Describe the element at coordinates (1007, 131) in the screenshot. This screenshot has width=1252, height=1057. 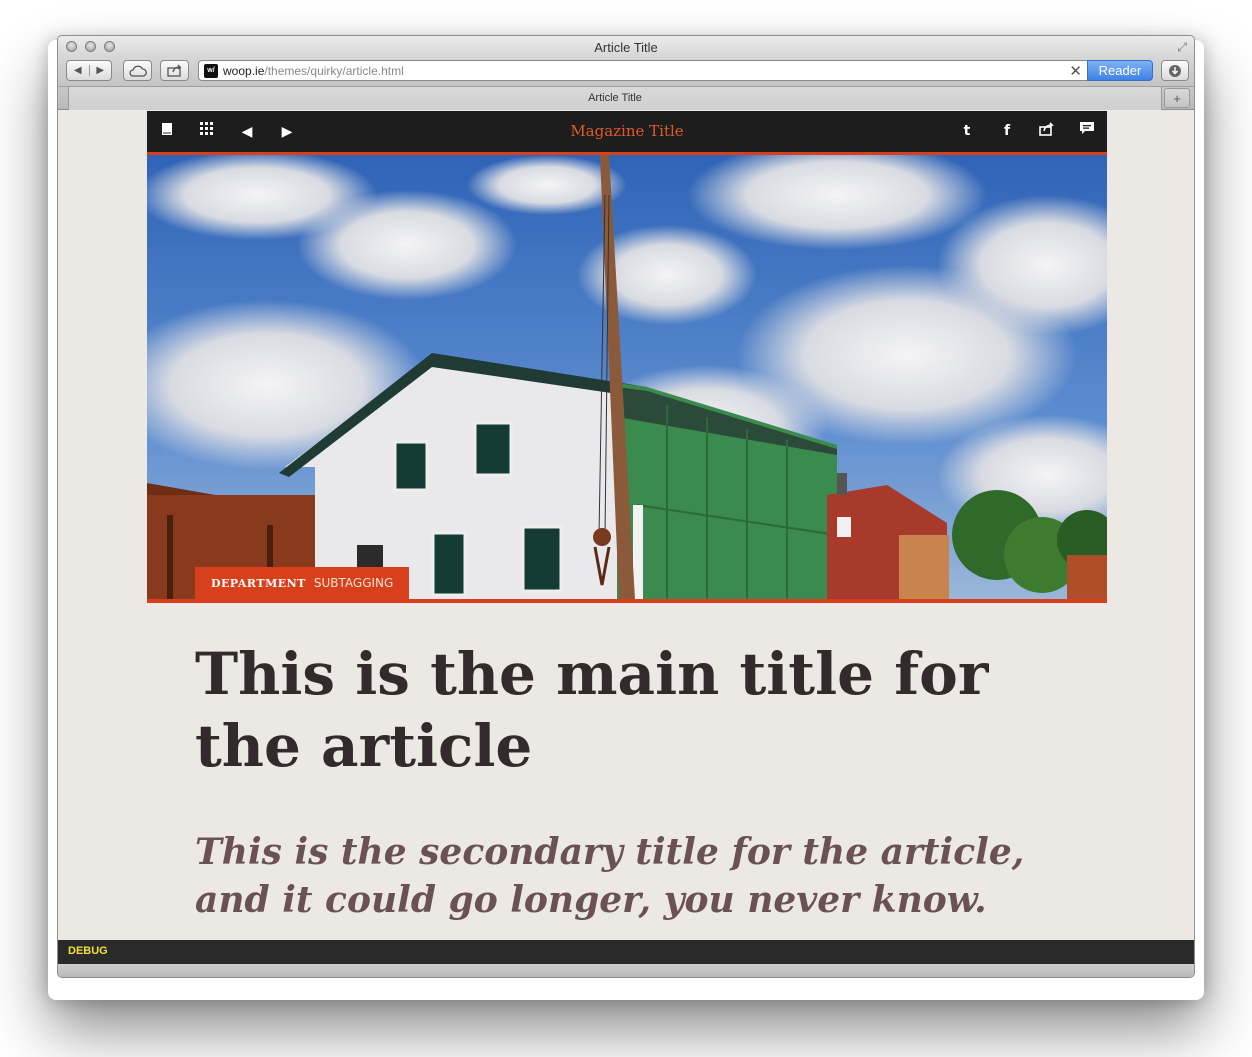
I see `facebook-icon: f` at that location.